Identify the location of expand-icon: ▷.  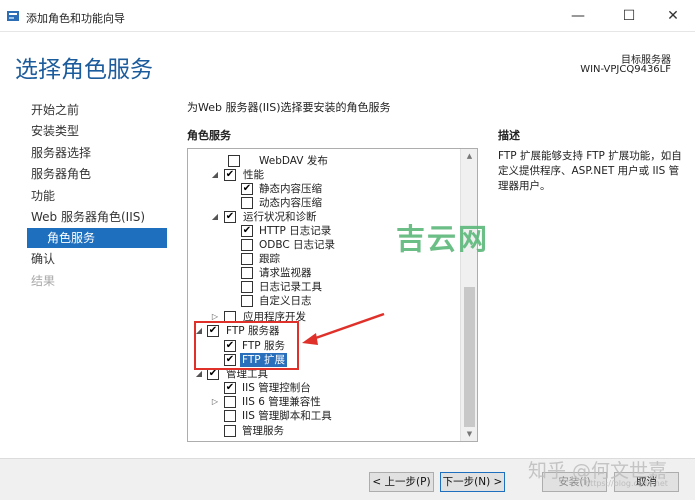
(215, 402).